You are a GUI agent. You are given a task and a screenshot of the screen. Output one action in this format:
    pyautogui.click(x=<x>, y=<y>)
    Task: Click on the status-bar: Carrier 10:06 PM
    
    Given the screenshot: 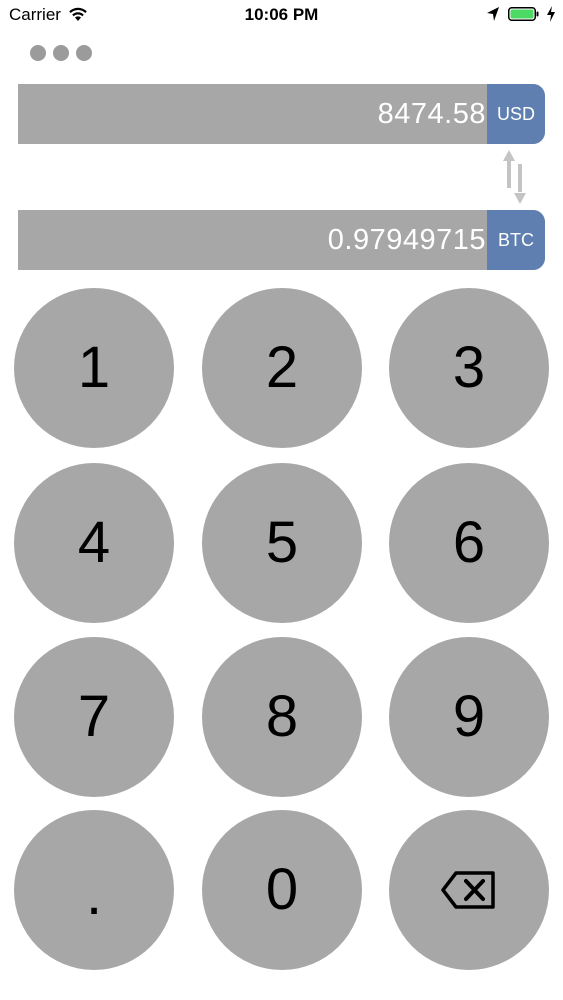 What is the action you would take?
    pyautogui.click(x=281, y=15)
    